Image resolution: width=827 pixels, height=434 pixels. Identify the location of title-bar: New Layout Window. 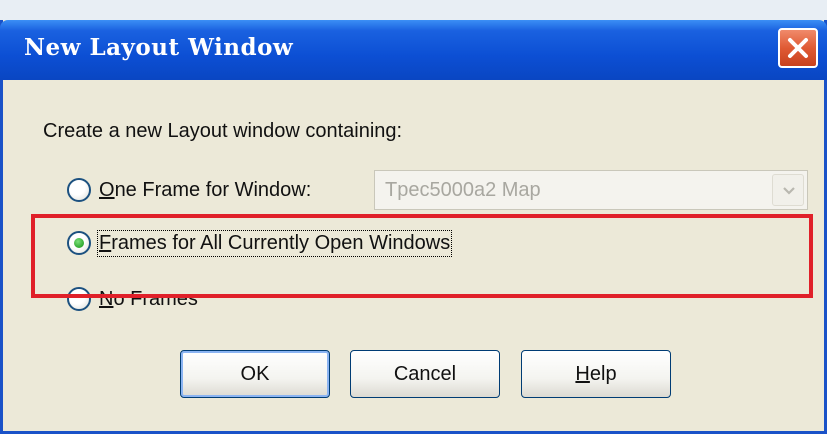
(413, 50).